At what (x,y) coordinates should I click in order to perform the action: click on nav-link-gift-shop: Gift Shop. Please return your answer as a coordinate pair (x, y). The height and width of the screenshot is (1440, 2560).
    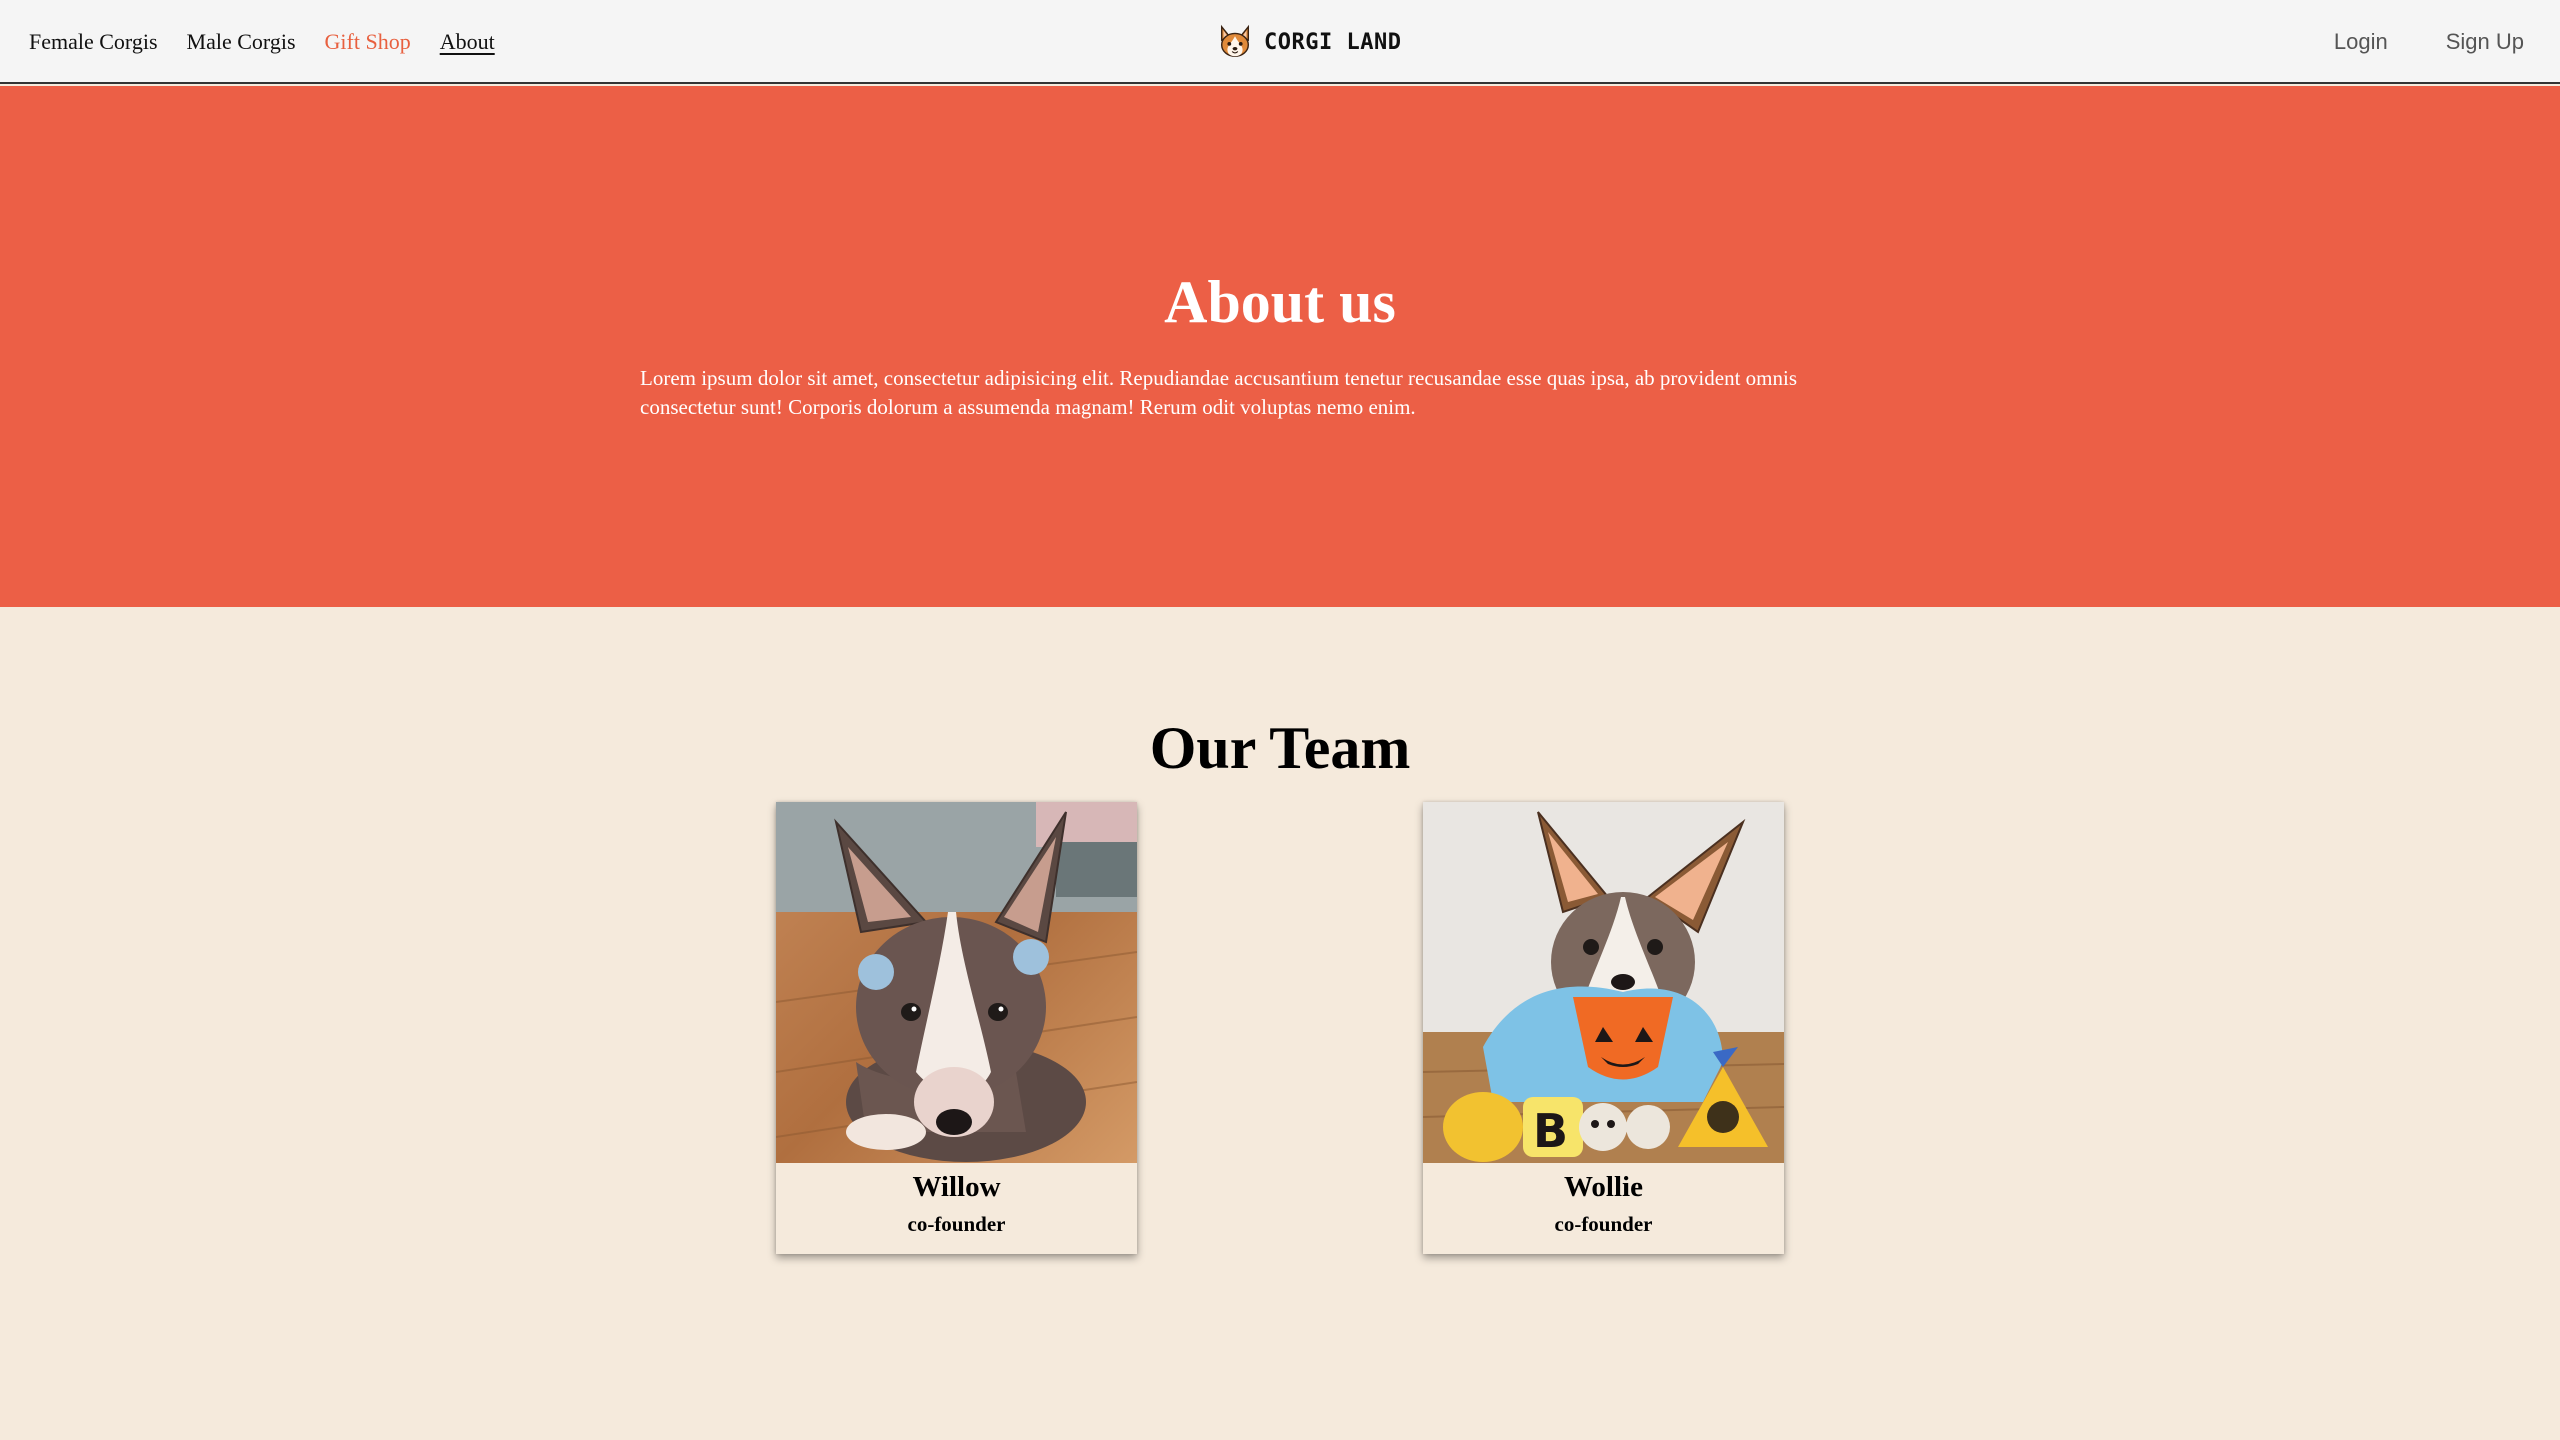
    Looking at the image, I should click on (368, 42).